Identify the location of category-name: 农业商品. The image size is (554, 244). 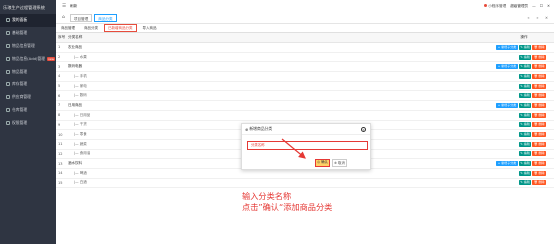
(75, 46).